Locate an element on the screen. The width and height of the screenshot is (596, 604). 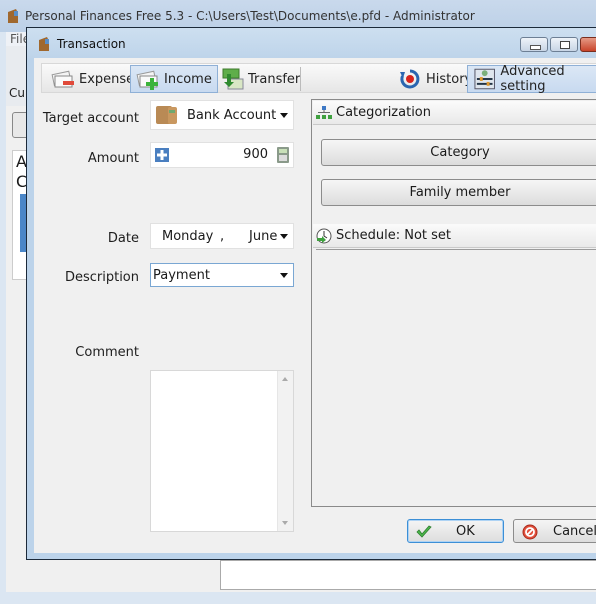
cancel-button: Cancel is located at coordinates (554, 531).